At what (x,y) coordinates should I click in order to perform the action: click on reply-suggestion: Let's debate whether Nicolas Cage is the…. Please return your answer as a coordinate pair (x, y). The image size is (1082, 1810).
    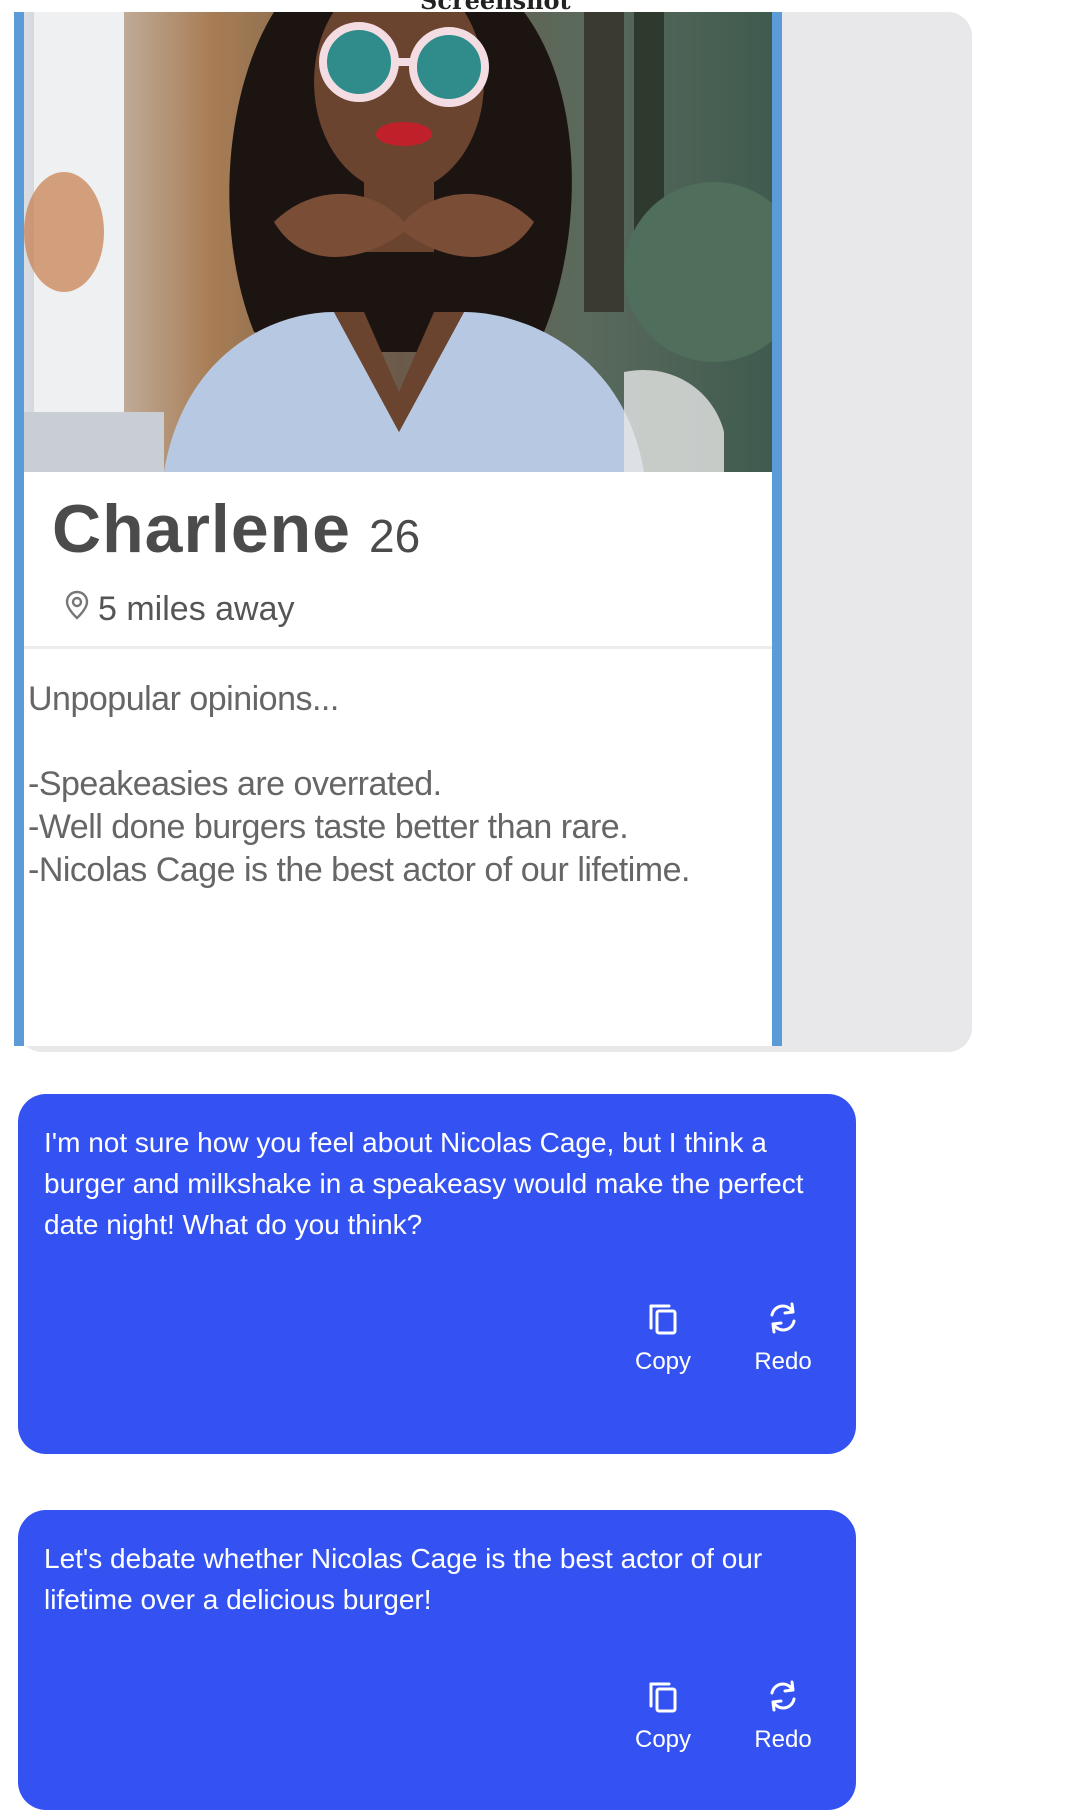
    Looking at the image, I should click on (437, 1660).